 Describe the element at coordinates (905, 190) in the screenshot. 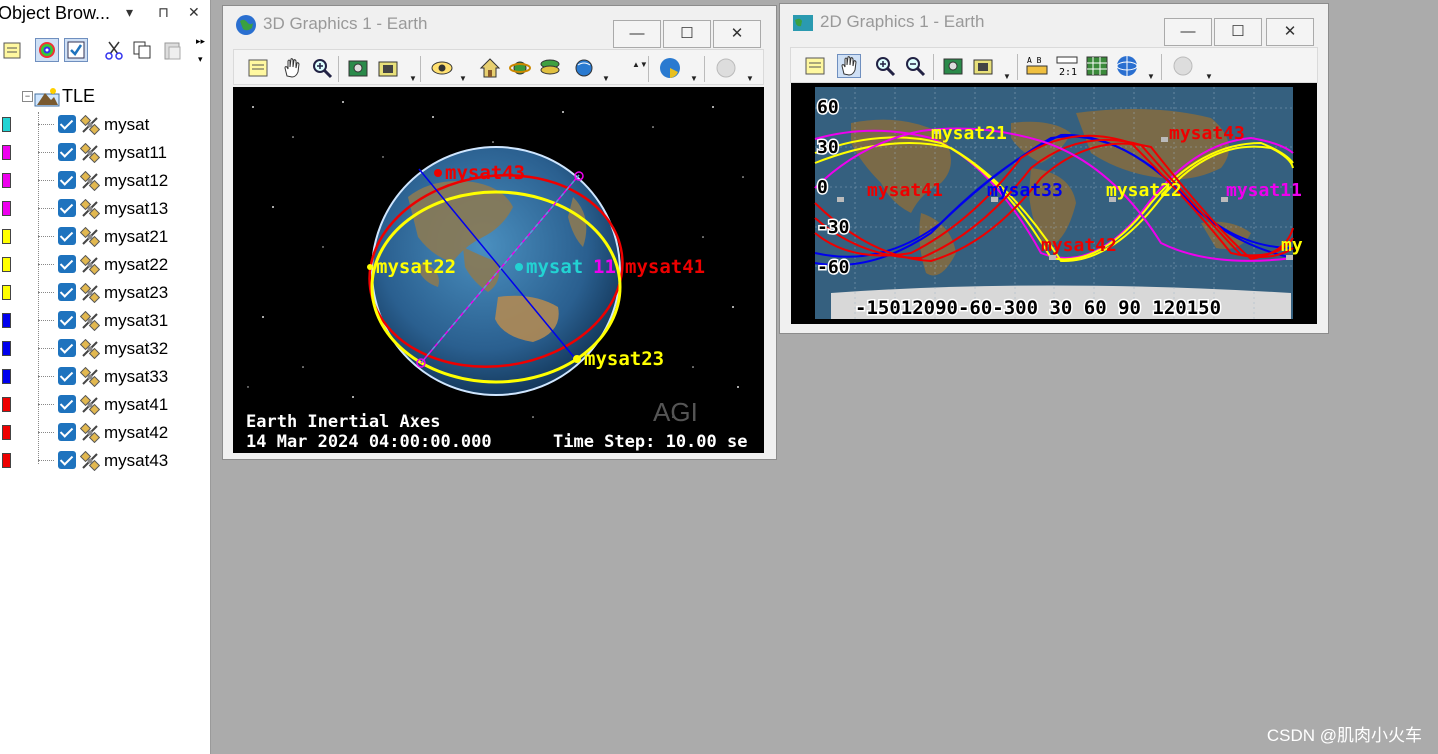

I see `label-mysat41: mysat41` at that location.